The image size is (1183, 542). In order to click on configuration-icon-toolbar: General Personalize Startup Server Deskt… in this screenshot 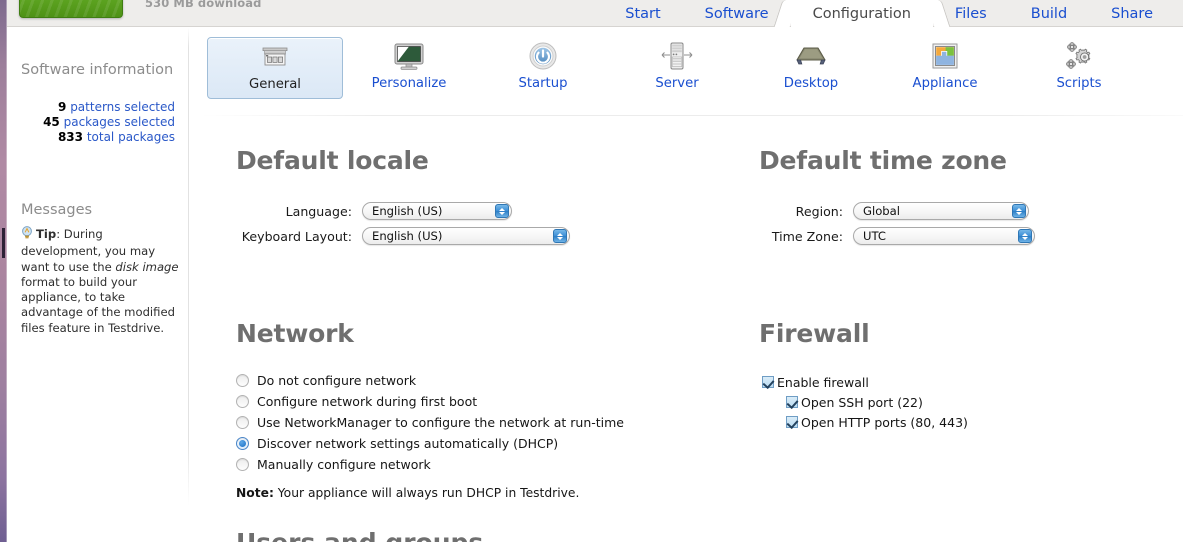, I will do `click(686, 72)`.